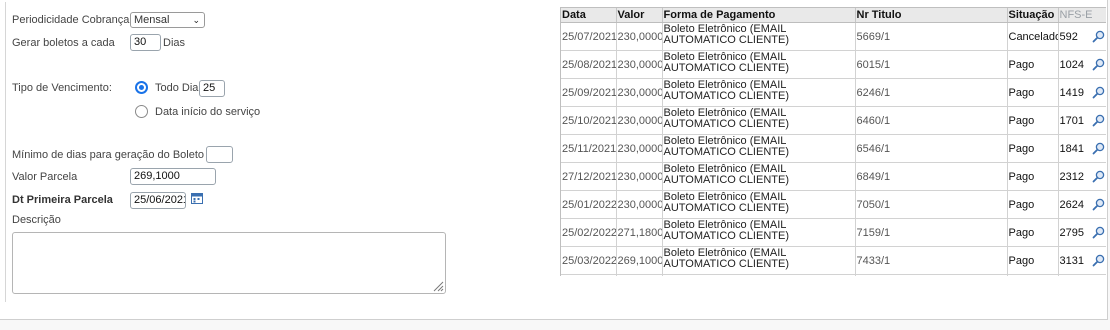  What do you see at coordinates (173, 176) in the screenshot?
I see `valor-parcela-input: 269,1000` at bounding box center [173, 176].